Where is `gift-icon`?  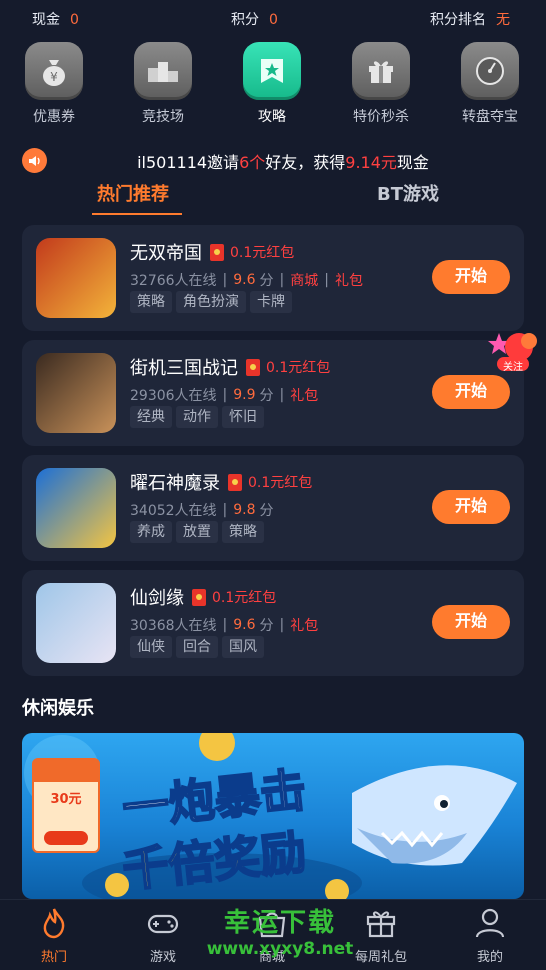 gift-icon is located at coordinates (381, 71).